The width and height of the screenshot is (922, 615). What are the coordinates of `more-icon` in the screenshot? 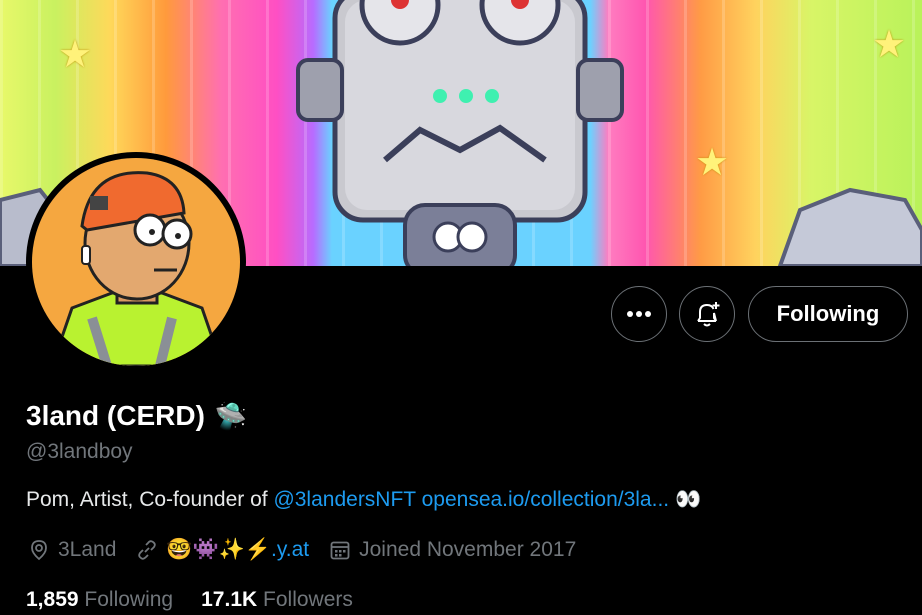 It's located at (639, 314).